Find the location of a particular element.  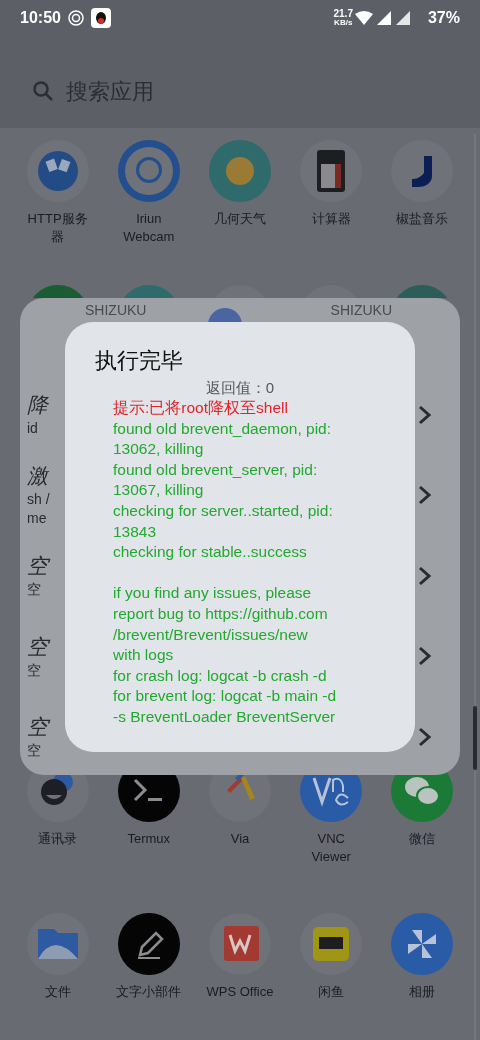

row-title: 降 is located at coordinates (37, 405).